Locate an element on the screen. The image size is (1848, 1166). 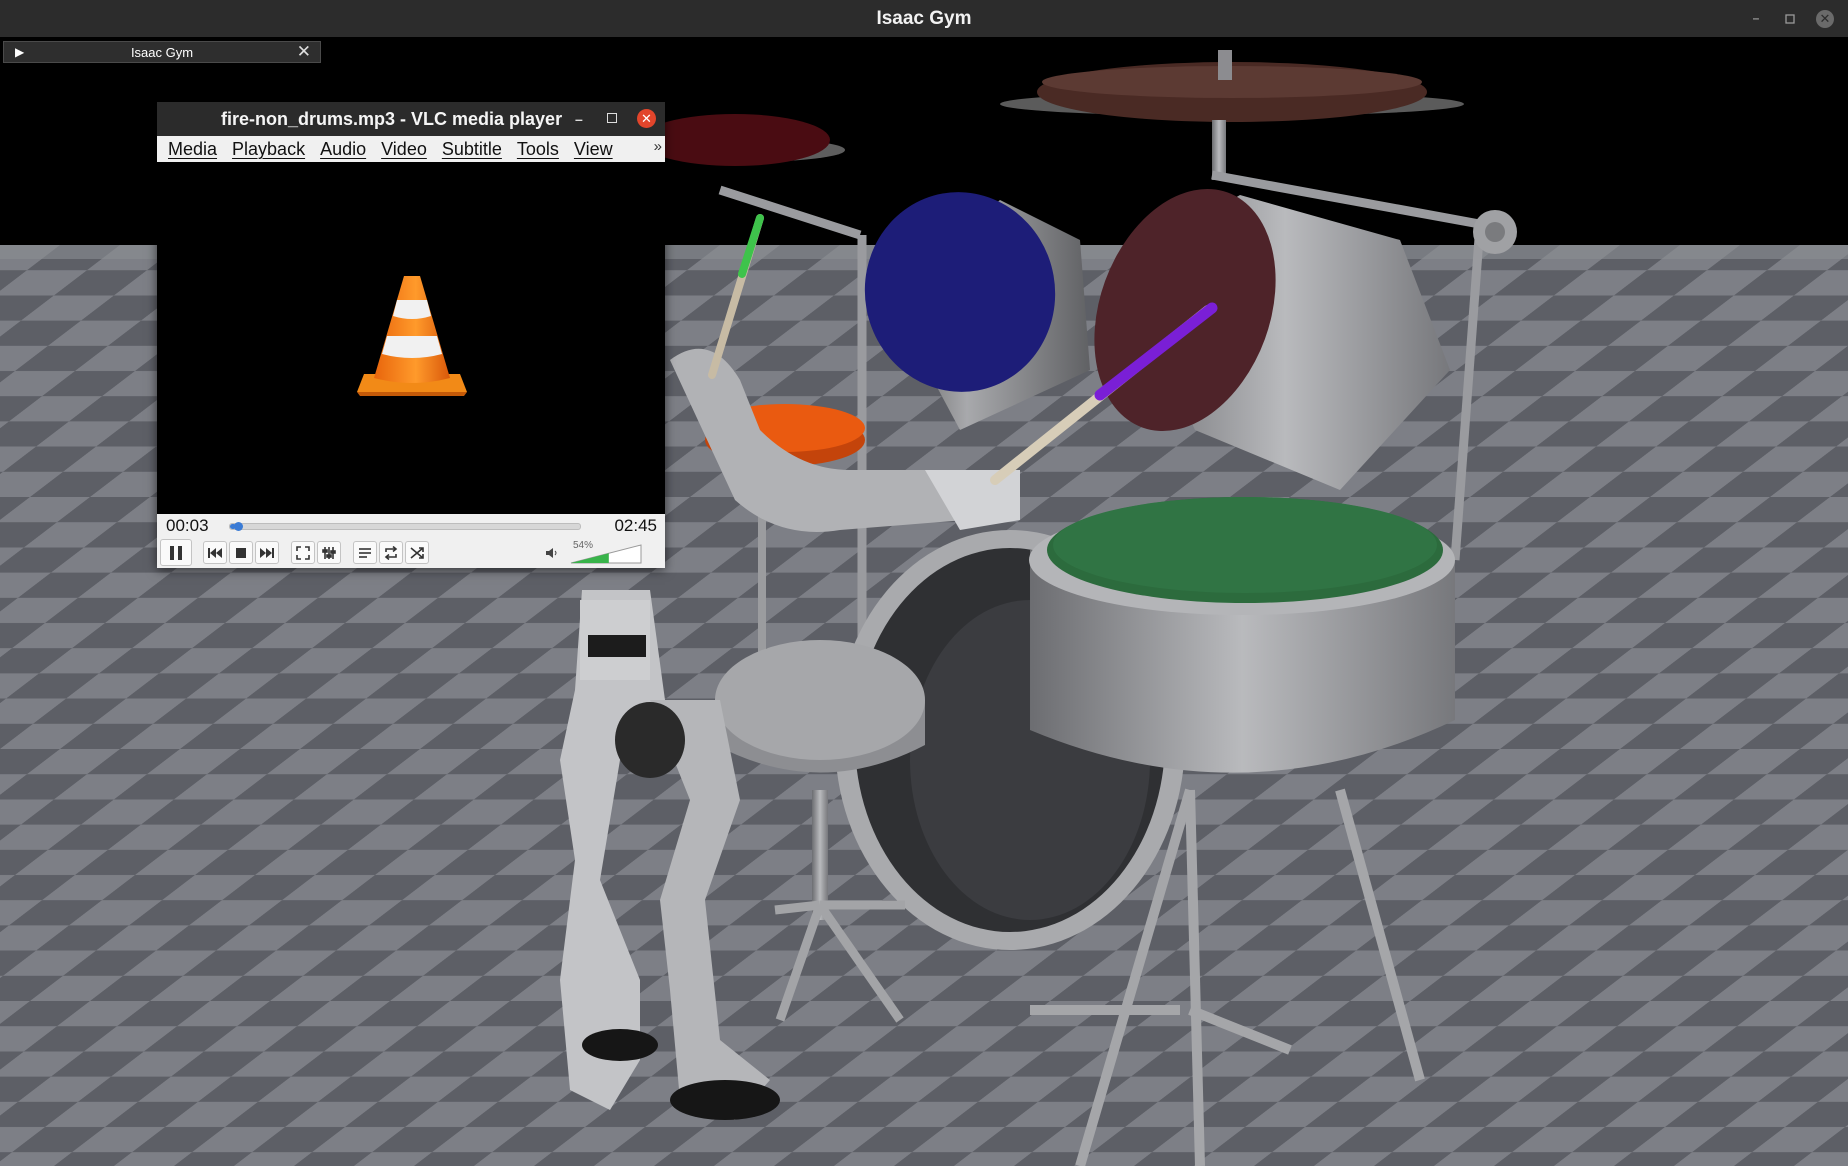
playlist-icon is located at coordinates (365, 552).